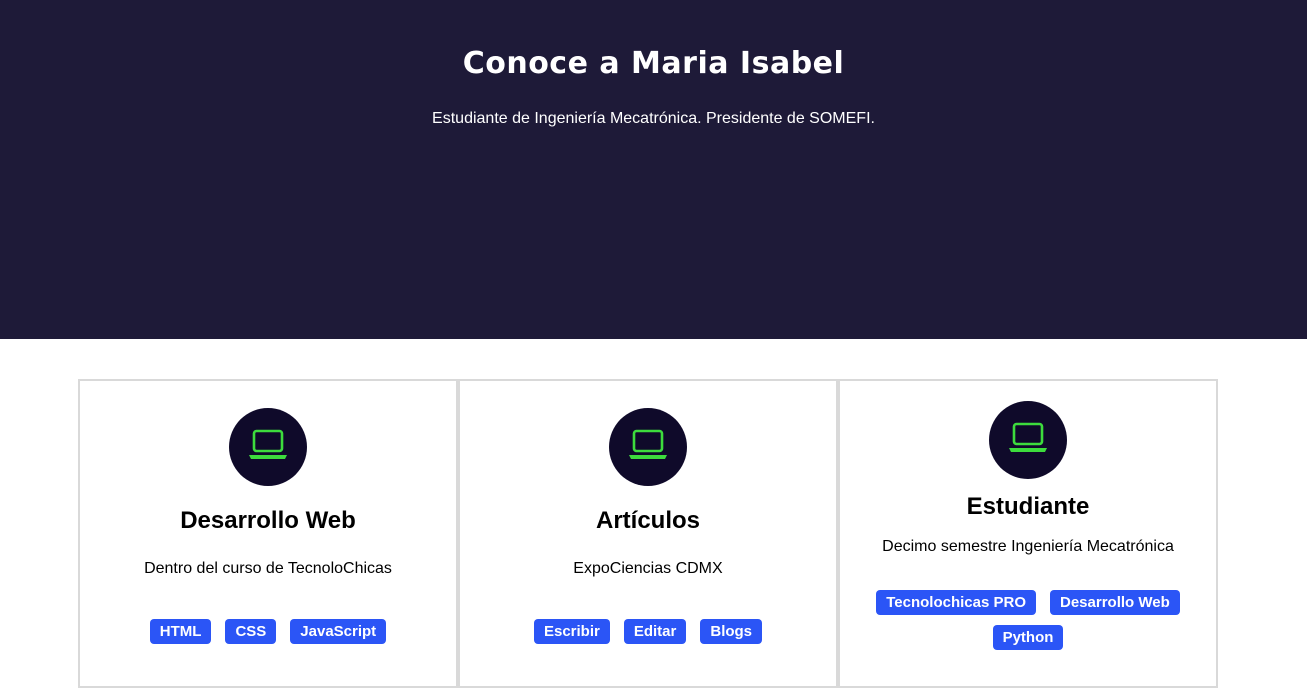 The width and height of the screenshot is (1307, 695). Describe the element at coordinates (956, 602) in the screenshot. I see `tag-tecnolochicas-pro: Tecnolochicas PRO` at that location.